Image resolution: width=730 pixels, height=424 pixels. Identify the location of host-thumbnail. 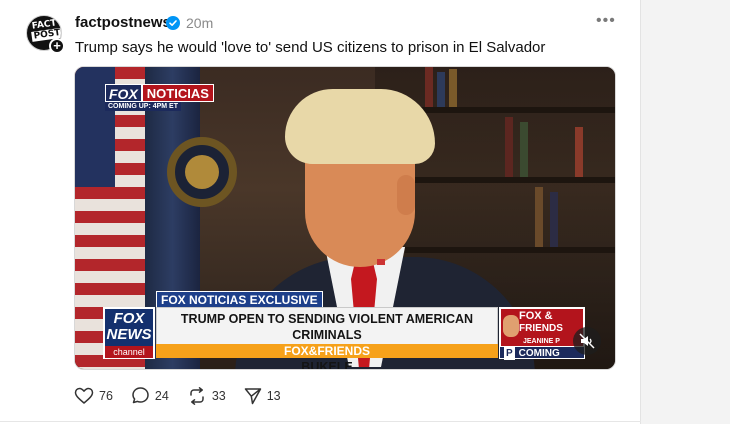
(511, 326).